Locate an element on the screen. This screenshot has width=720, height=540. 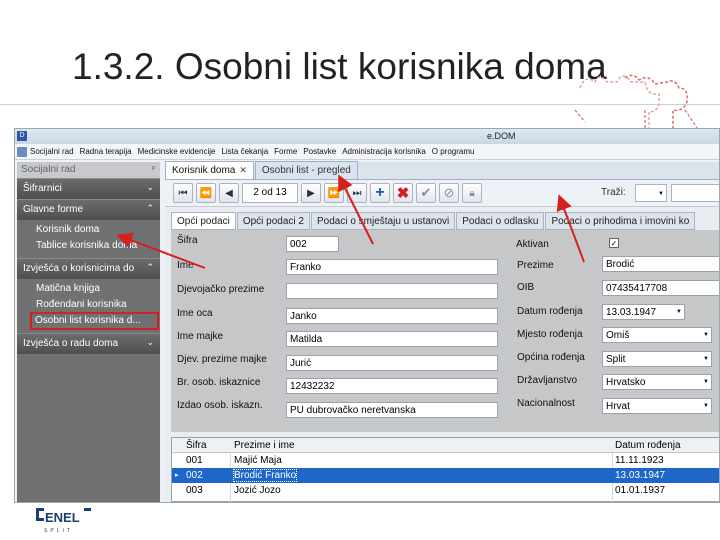
previous-record-button: ◀ is located at coordinates (229, 193).